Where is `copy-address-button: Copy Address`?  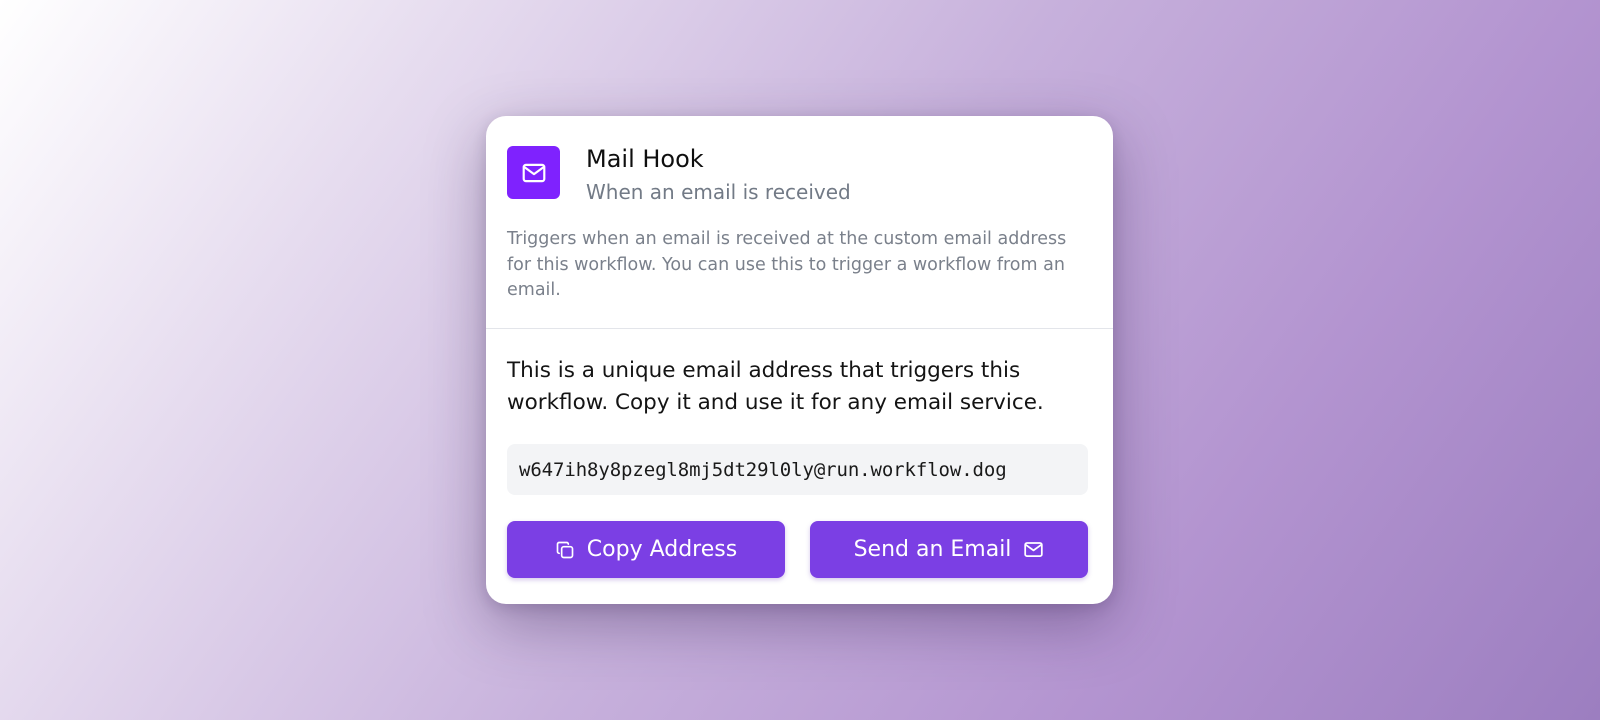 copy-address-button: Copy Address is located at coordinates (646, 549).